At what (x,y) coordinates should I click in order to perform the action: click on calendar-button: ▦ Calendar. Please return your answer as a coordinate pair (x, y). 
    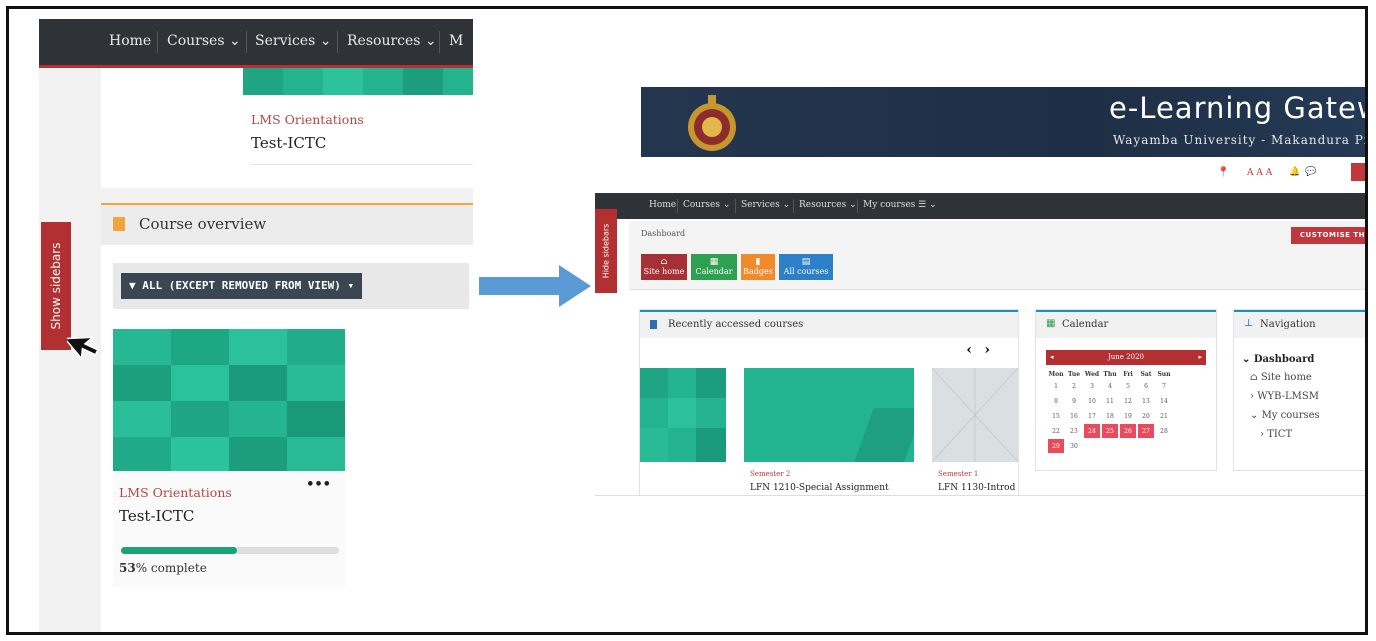
    Looking at the image, I should click on (714, 267).